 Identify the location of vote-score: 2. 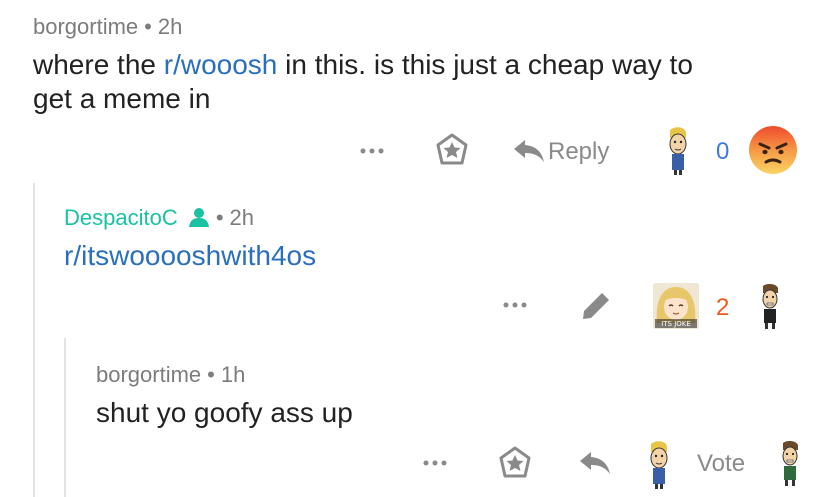
(723, 307).